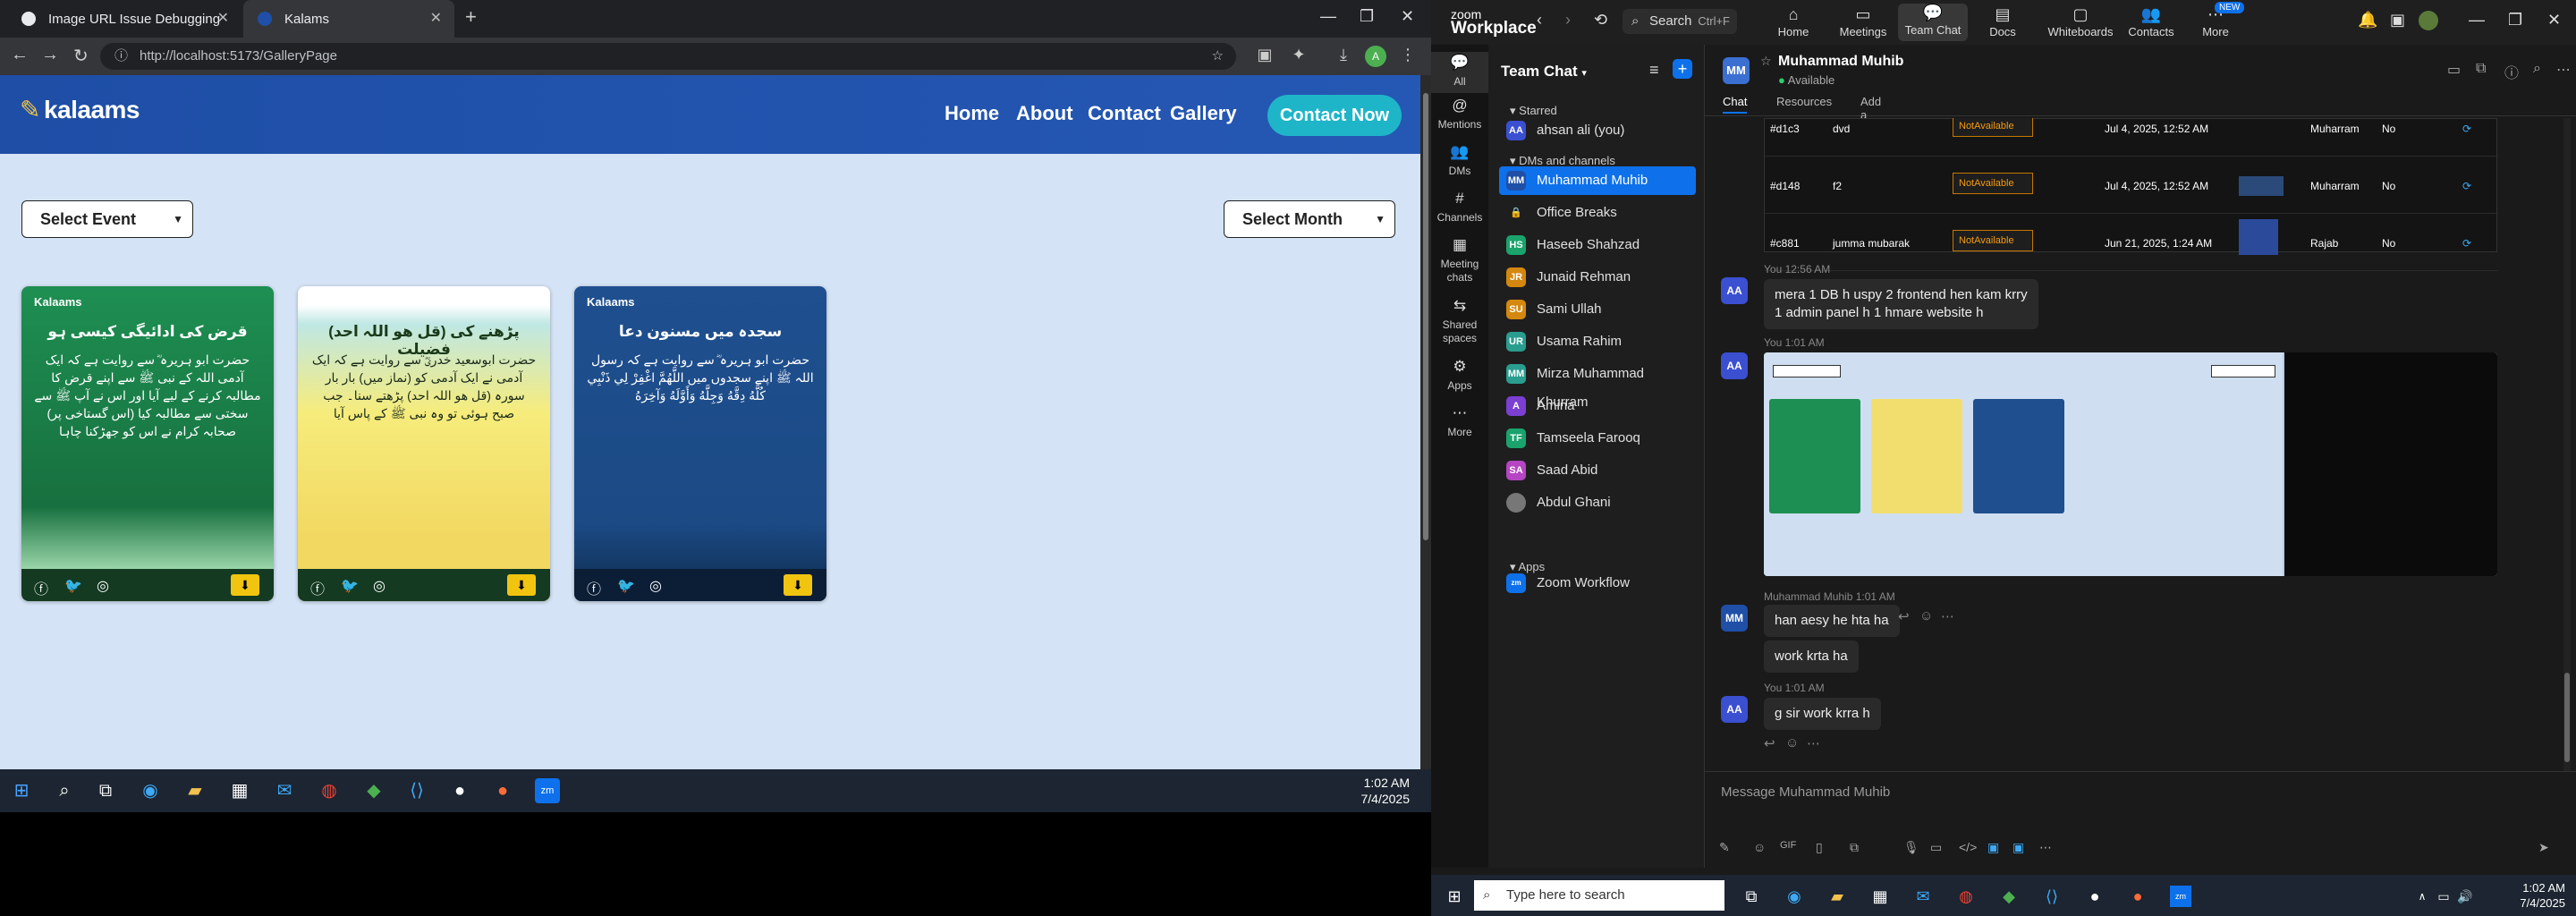  What do you see at coordinates (1863, 21) in the screenshot?
I see `nav-meetings: ▭ Meetings` at bounding box center [1863, 21].